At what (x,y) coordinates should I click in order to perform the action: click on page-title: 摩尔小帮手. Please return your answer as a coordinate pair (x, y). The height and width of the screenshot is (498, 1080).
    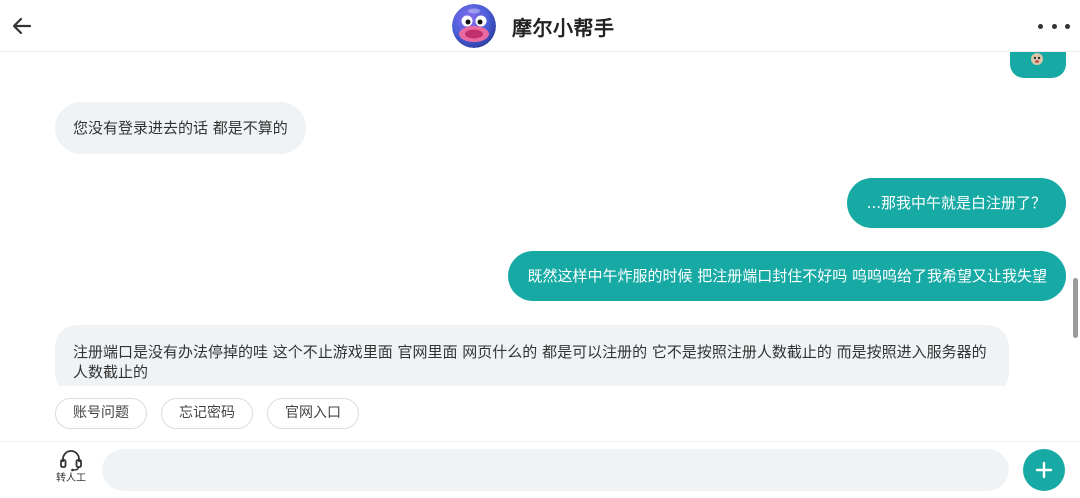
    Looking at the image, I should click on (563, 27).